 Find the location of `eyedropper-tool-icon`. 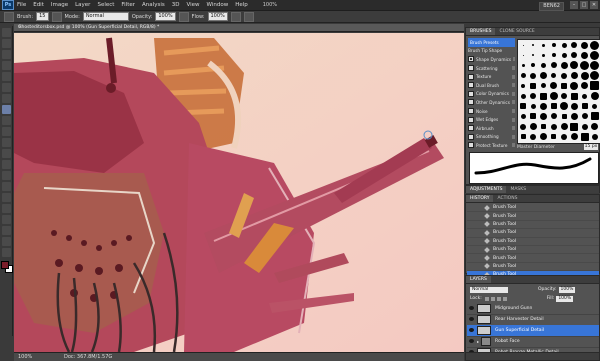

eyedropper-tool-icon is located at coordinates (6, 87).